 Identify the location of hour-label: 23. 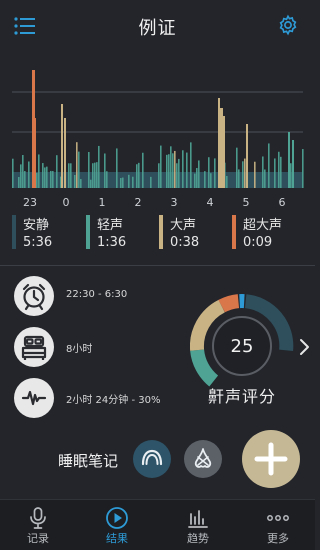
(30, 202).